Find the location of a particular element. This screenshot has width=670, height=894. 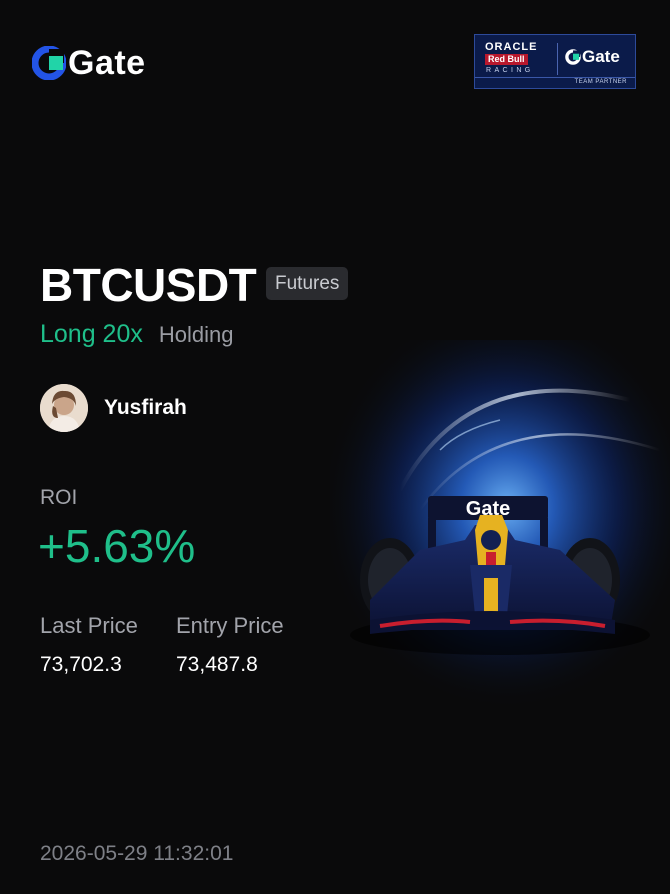

position-direction: Long 20x is located at coordinates (91, 334).